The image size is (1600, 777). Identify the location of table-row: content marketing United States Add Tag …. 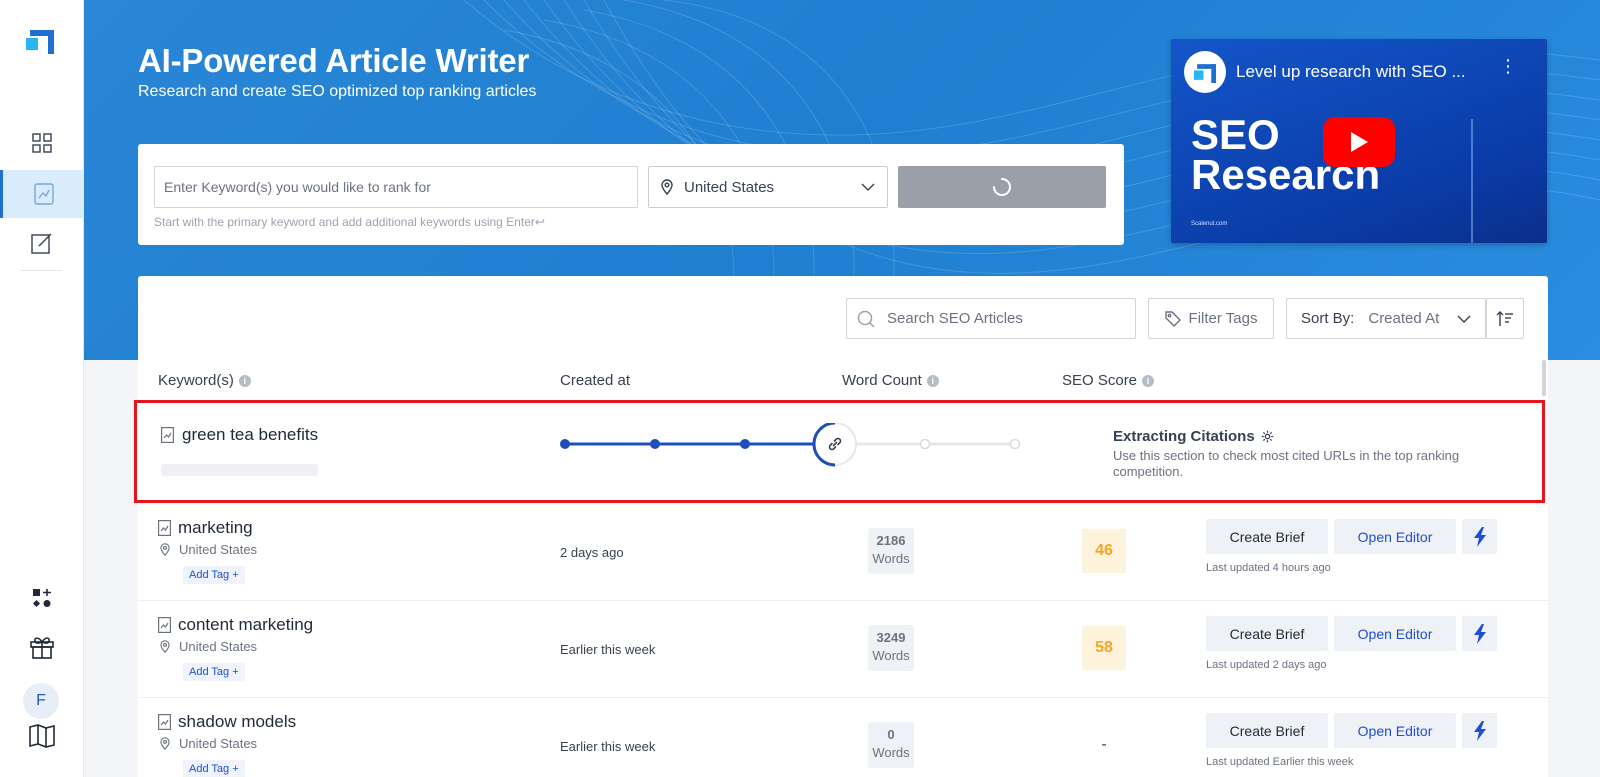
(843, 649).